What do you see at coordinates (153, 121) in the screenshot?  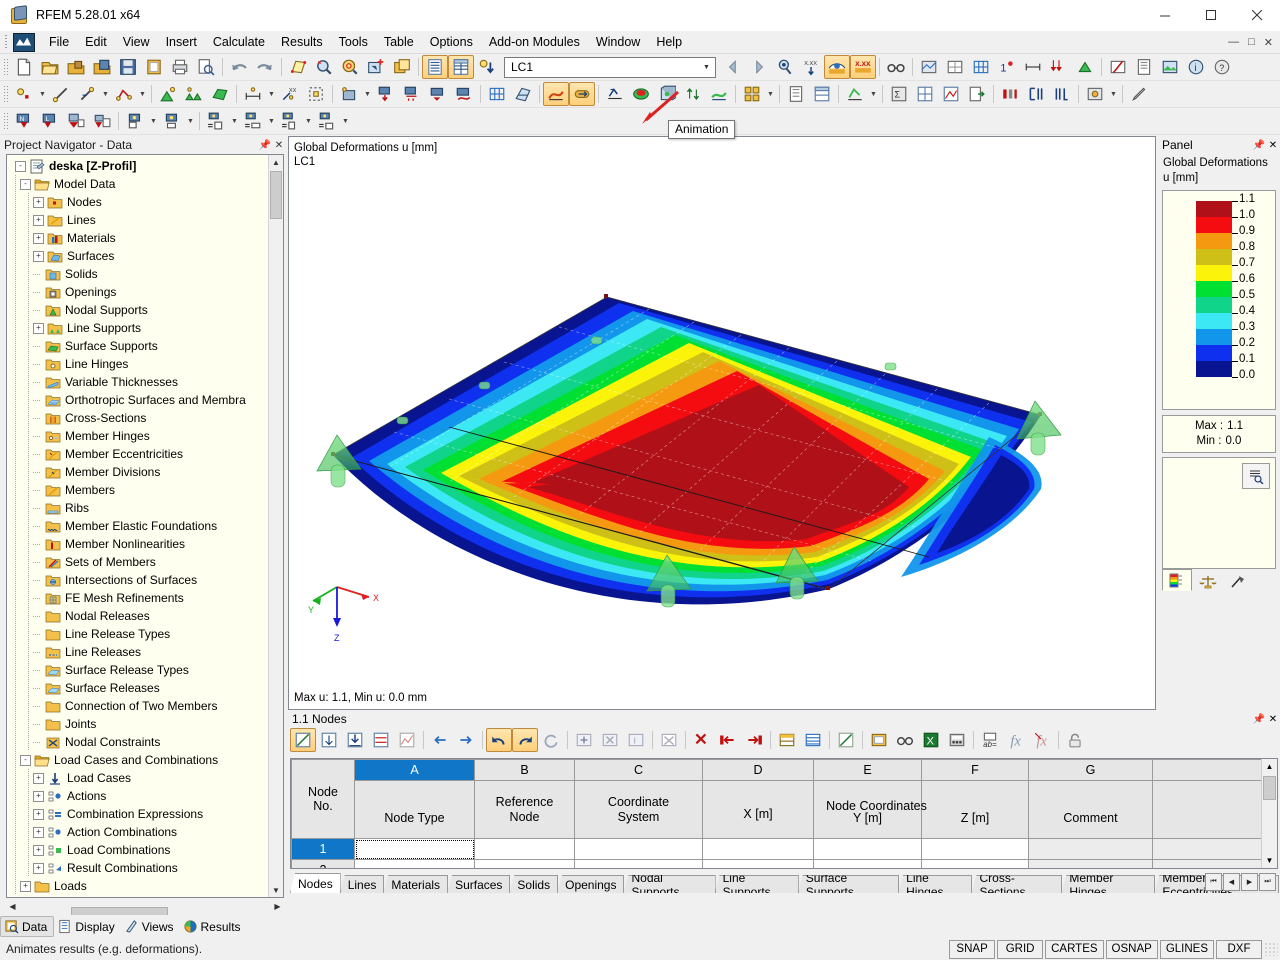 I see `view-3d-dropdown: ▼` at bounding box center [153, 121].